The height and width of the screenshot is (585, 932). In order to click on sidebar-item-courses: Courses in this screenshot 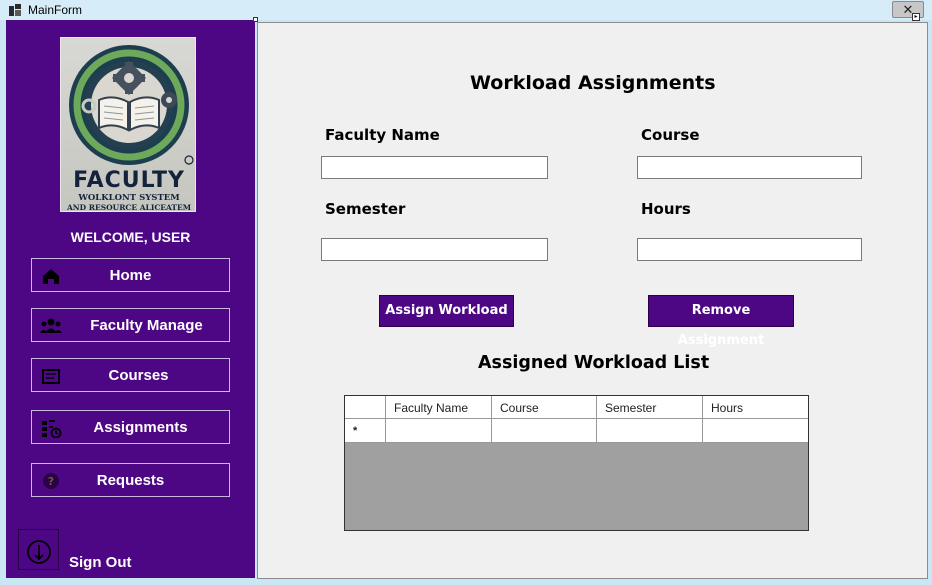, I will do `click(130, 375)`.